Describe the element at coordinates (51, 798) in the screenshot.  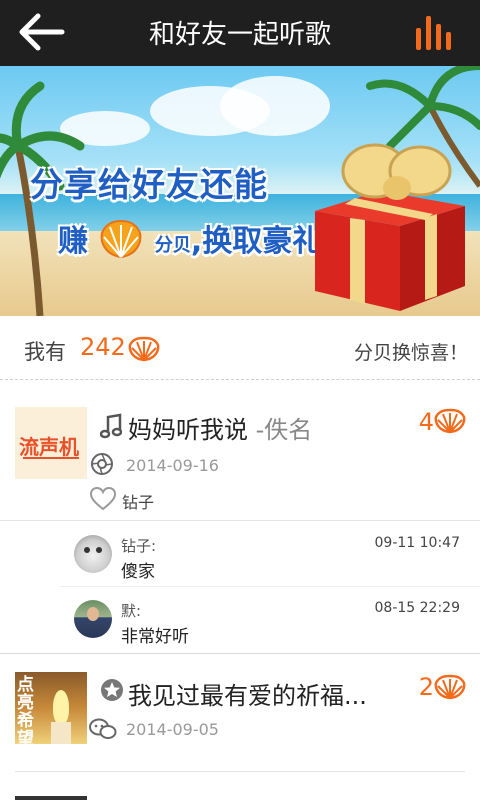
I see `next-item-thumbnail` at that location.